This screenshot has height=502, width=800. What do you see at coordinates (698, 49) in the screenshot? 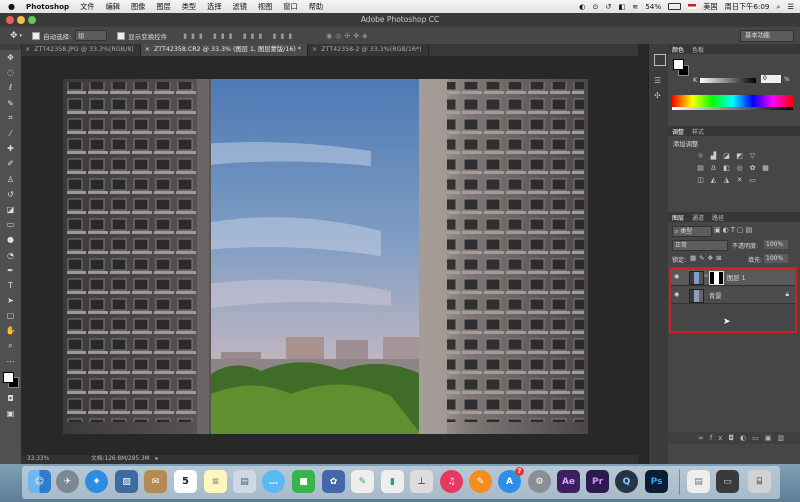
I see `tab-swatches: 色板` at bounding box center [698, 49].